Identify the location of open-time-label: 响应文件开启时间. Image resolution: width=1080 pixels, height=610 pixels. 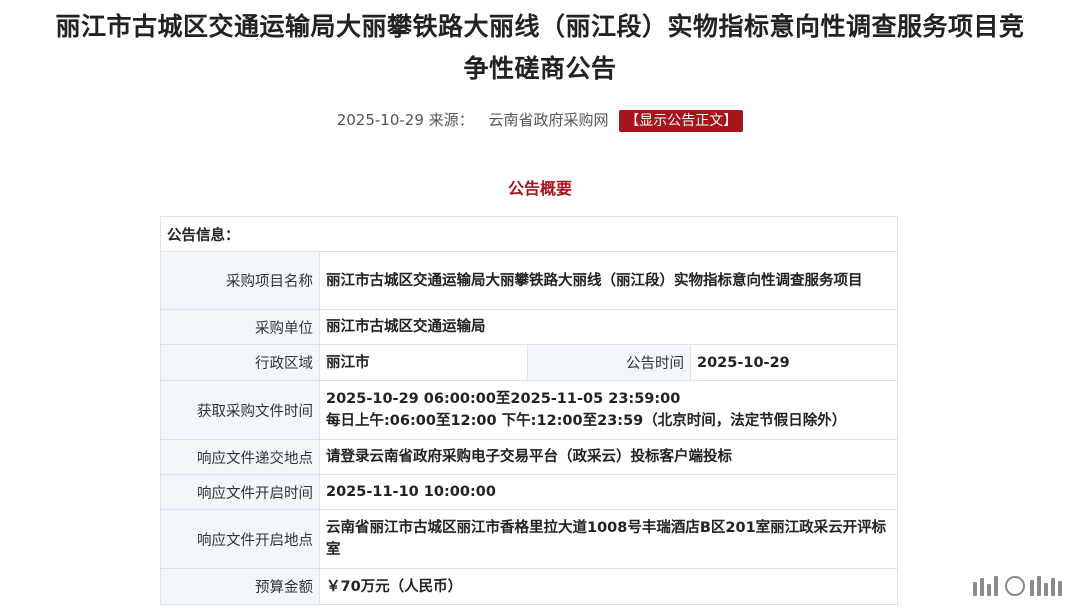
(240, 492).